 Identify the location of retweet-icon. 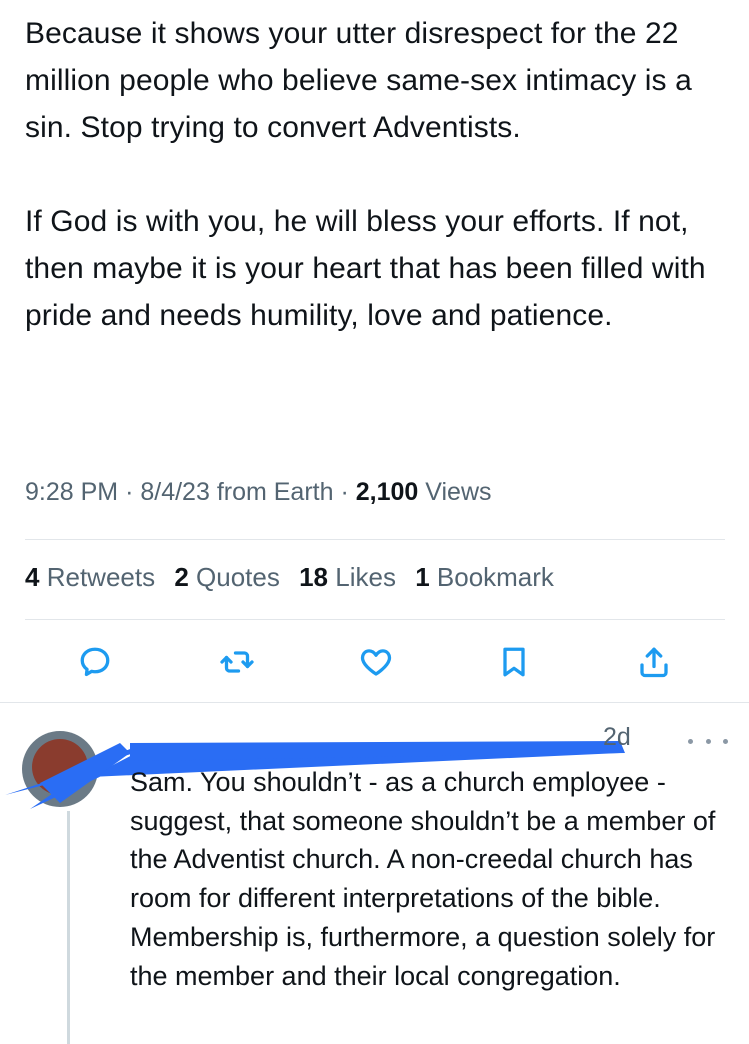
(237, 662).